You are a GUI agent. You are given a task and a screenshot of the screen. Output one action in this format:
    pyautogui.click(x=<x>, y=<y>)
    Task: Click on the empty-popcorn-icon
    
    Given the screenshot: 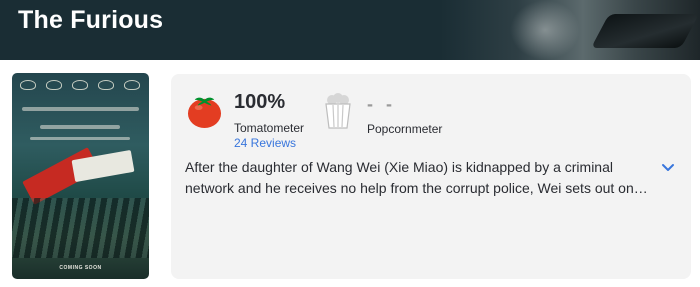 What is the action you would take?
    pyautogui.click(x=338, y=111)
    